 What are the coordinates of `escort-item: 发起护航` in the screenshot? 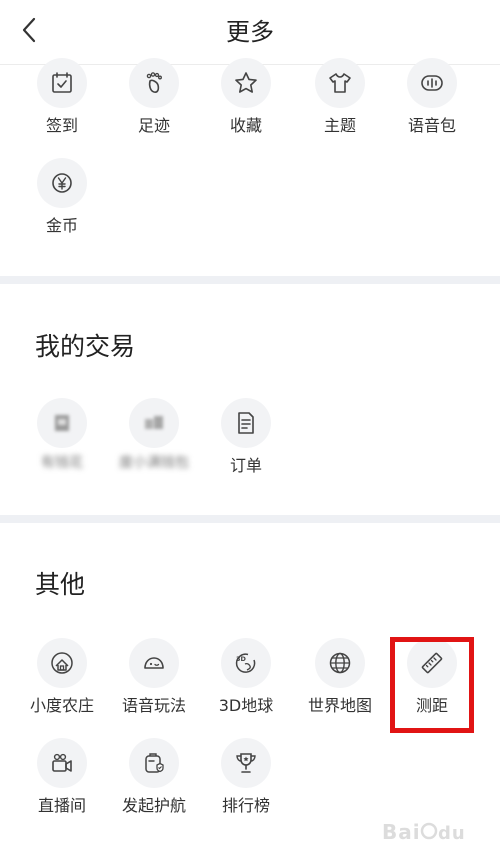 It's located at (154, 783).